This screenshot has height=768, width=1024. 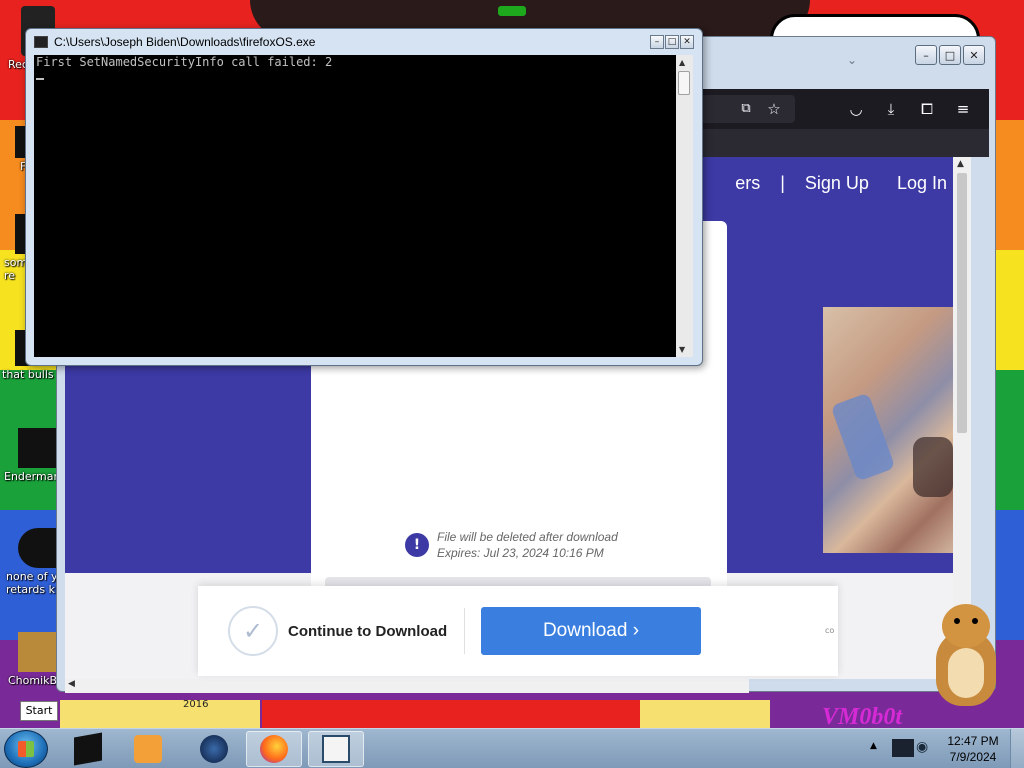 I want to click on hamster-app-icon, so click(x=38, y=652).